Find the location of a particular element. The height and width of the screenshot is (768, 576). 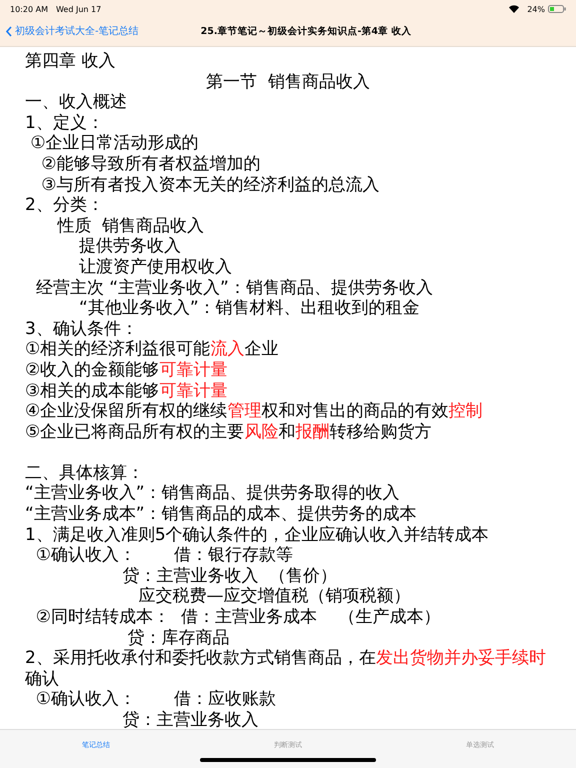

status-date: Wed Jun 17 is located at coordinates (79, 9).